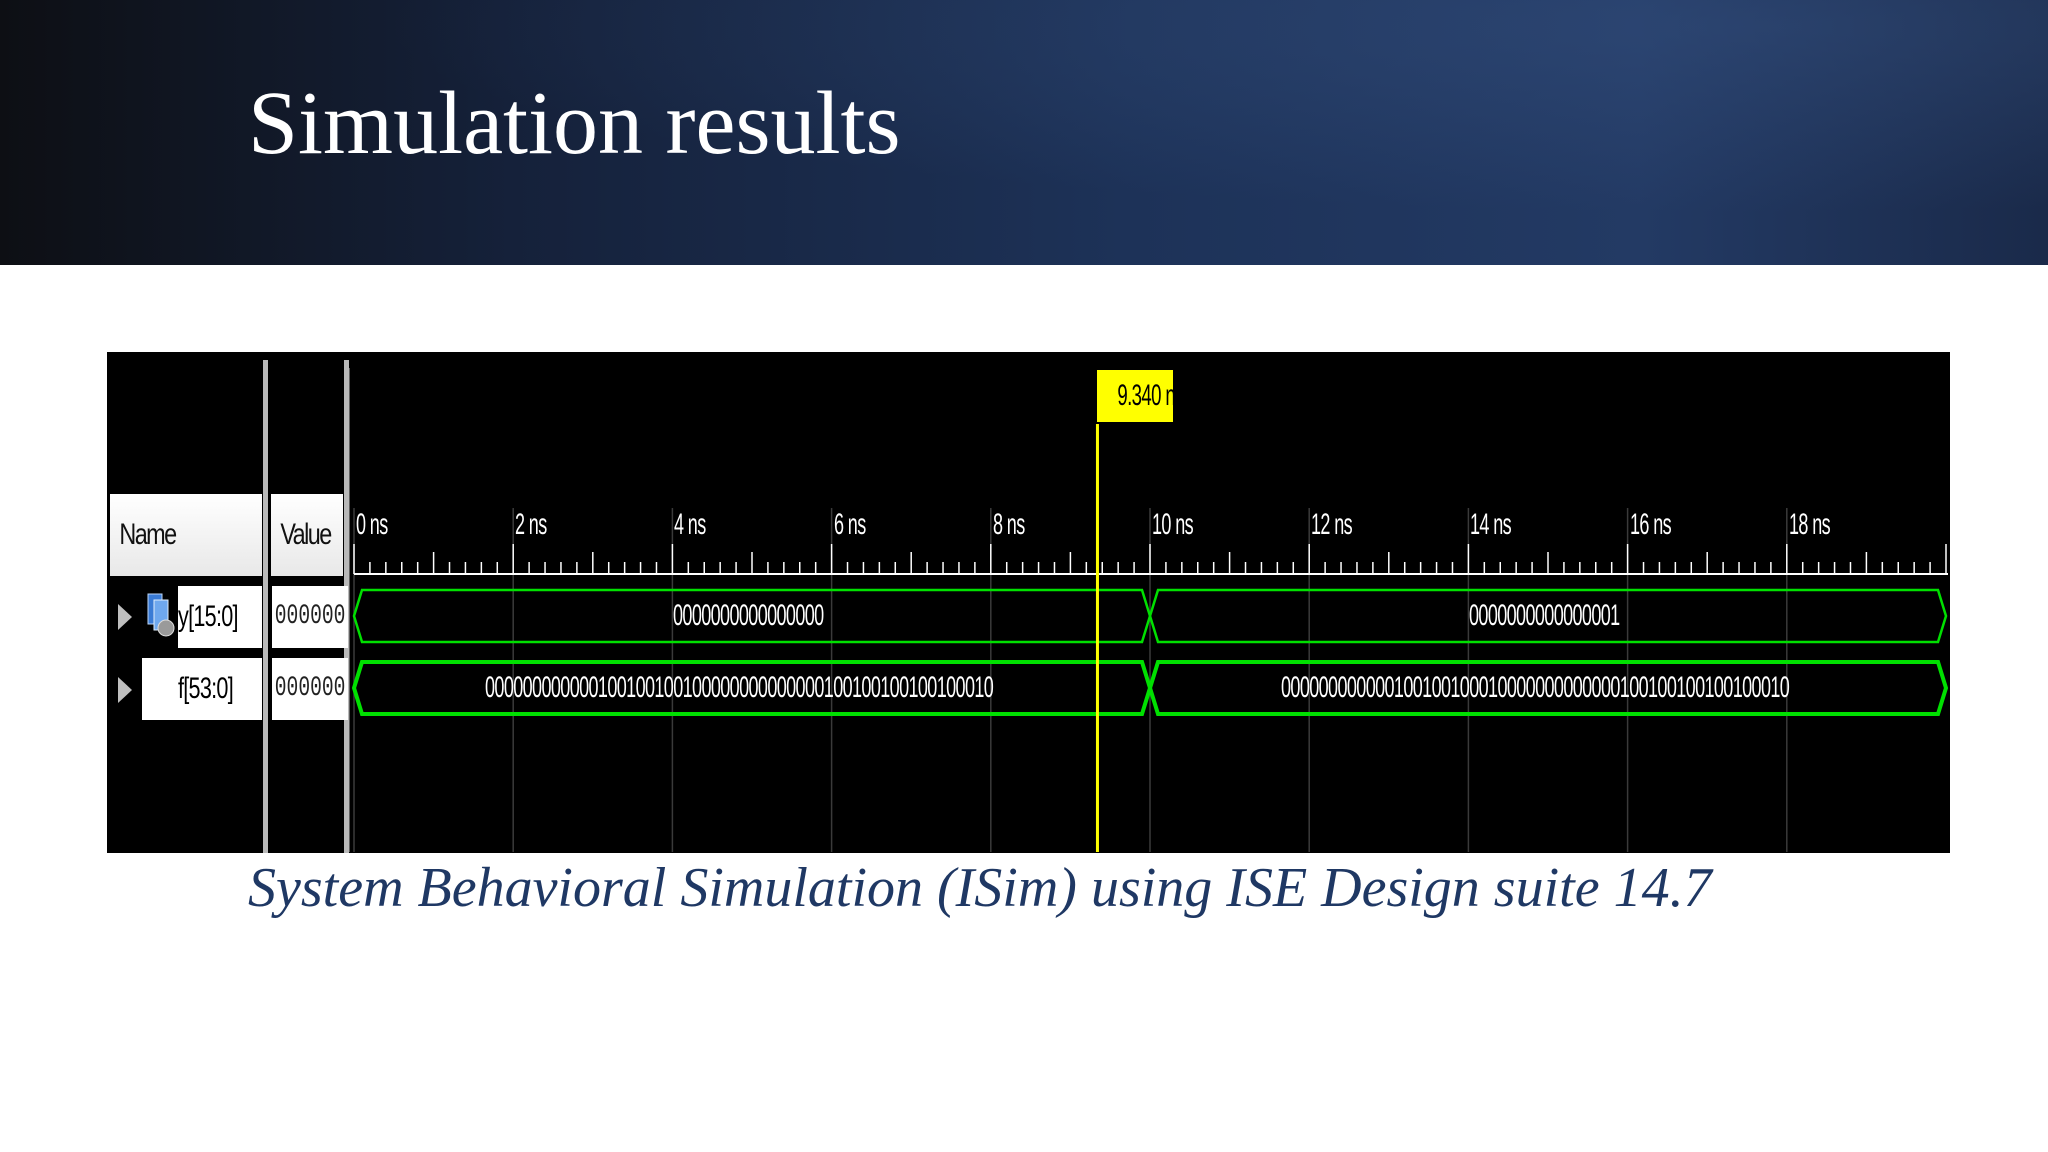 The image size is (2048, 1152). What do you see at coordinates (307, 535) in the screenshot?
I see `value-column-header: Value` at bounding box center [307, 535].